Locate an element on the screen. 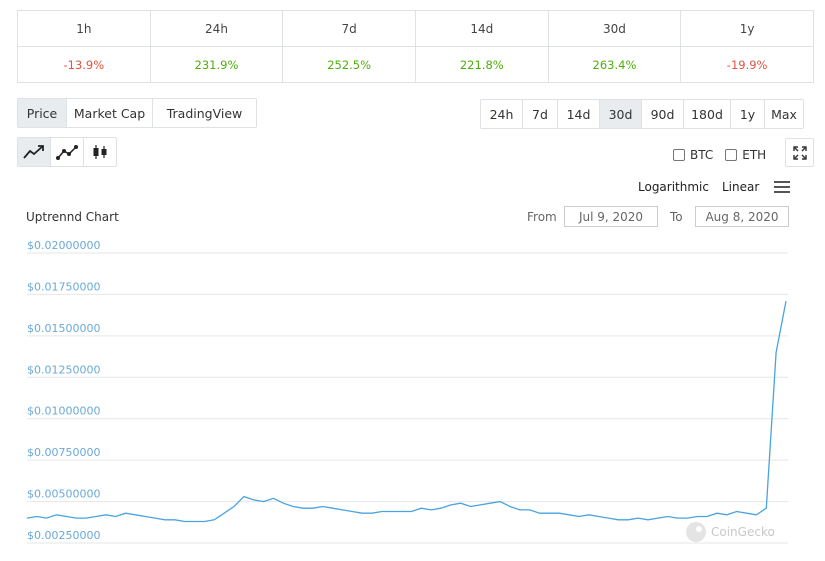 Image resolution: width=825 pixels, height=561 pixels. watermark-text: CoinGecko is located at coordinates (743, 532).